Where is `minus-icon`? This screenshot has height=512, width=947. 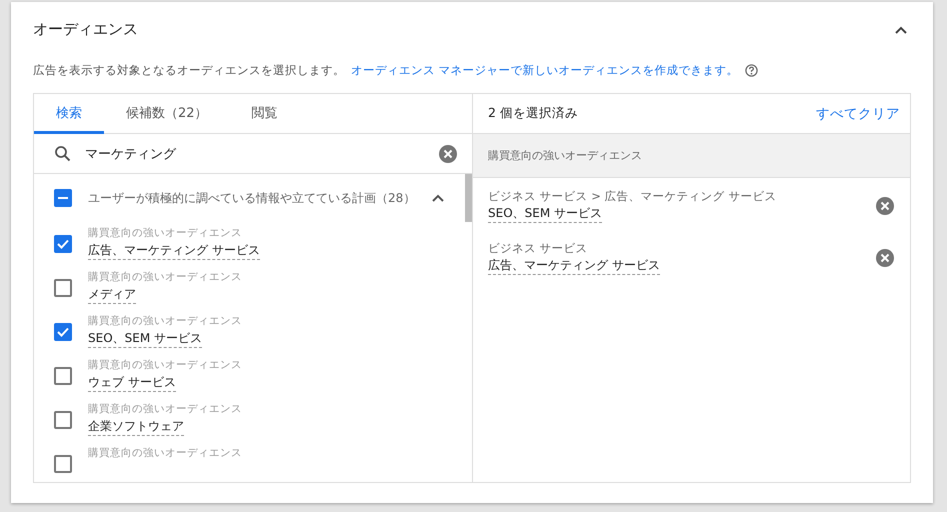 minus-icon is located at coordinates (63, 198).